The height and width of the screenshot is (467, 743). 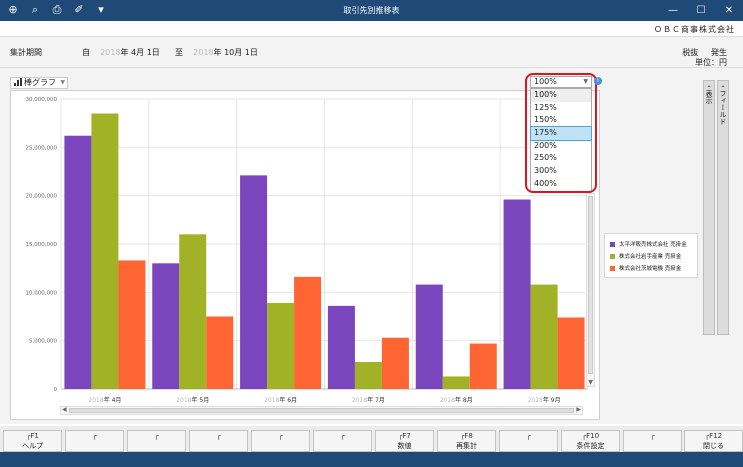 What do you see at coordinates (368, 400) in the screenshot?
I see `x-tick-label: 2018年 7月` at bounding box center [368, 400].